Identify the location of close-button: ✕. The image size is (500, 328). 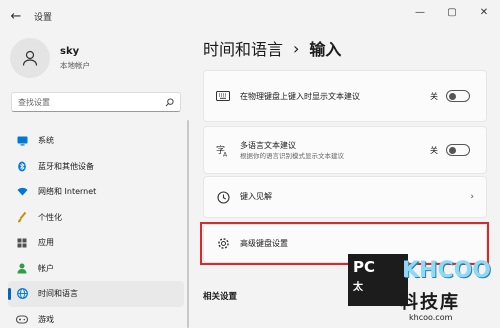
(484, 12).